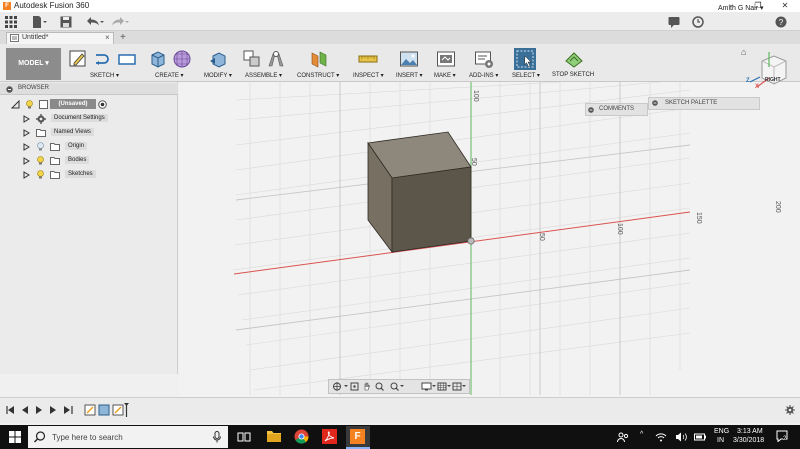 The height and width of the screenshot is (449, 800). What do you see at coordinates (340, 386) in the screenshot?
I see `orbit-icon` at bounding box center [340, 386].